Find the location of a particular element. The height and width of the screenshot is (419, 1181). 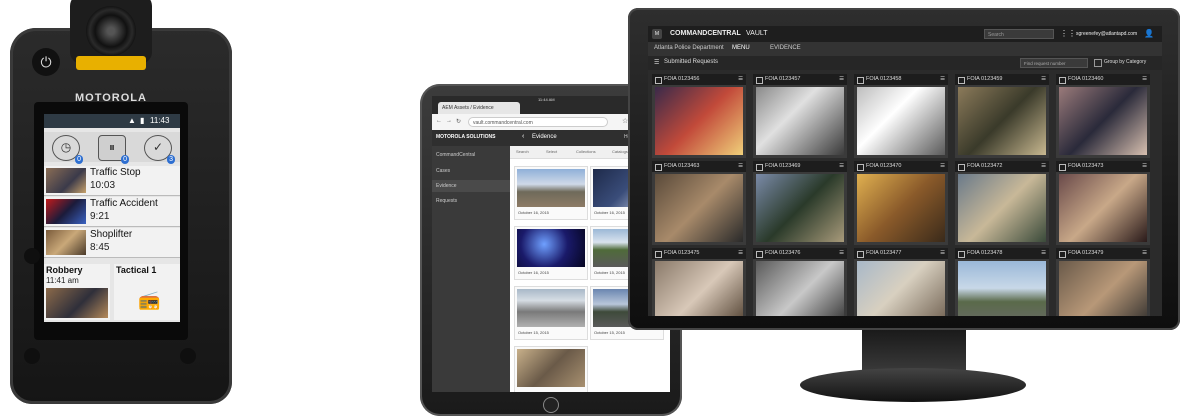

incident-time: 9:21 is located at coordinates (100, 216).